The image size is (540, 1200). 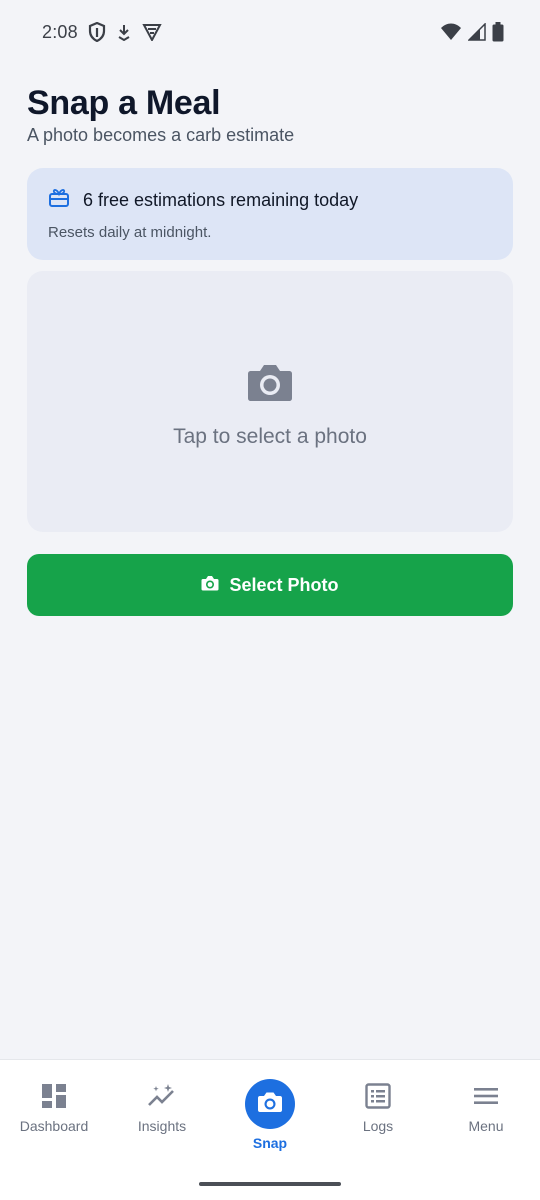 I want to click on snap-button-circle, so click(x=270, y=1104).